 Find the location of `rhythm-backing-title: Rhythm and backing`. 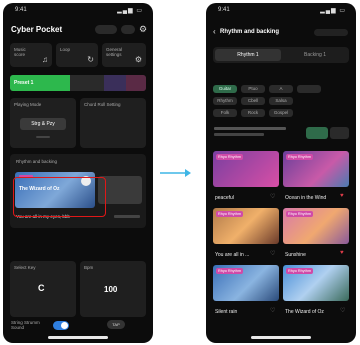

rhythm-backing-title: Rhythm and backing is located at coordinates (37, 161).